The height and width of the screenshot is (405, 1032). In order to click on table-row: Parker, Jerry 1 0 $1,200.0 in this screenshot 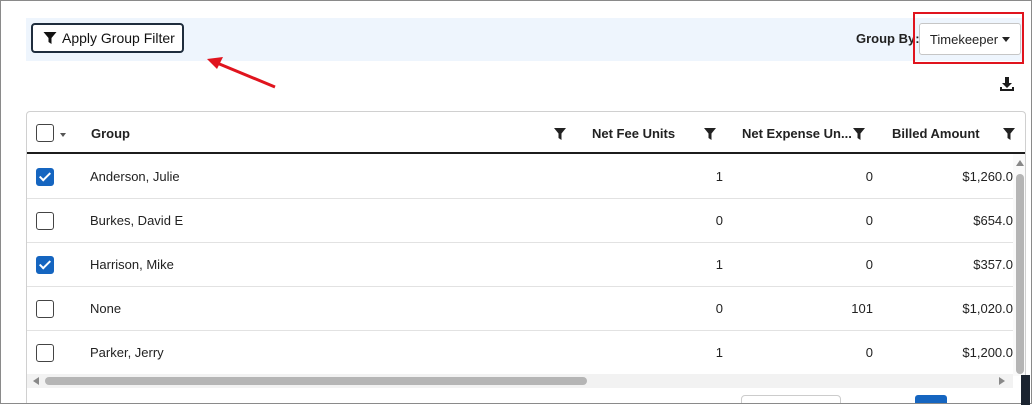, I will do `click(520, 353)`.